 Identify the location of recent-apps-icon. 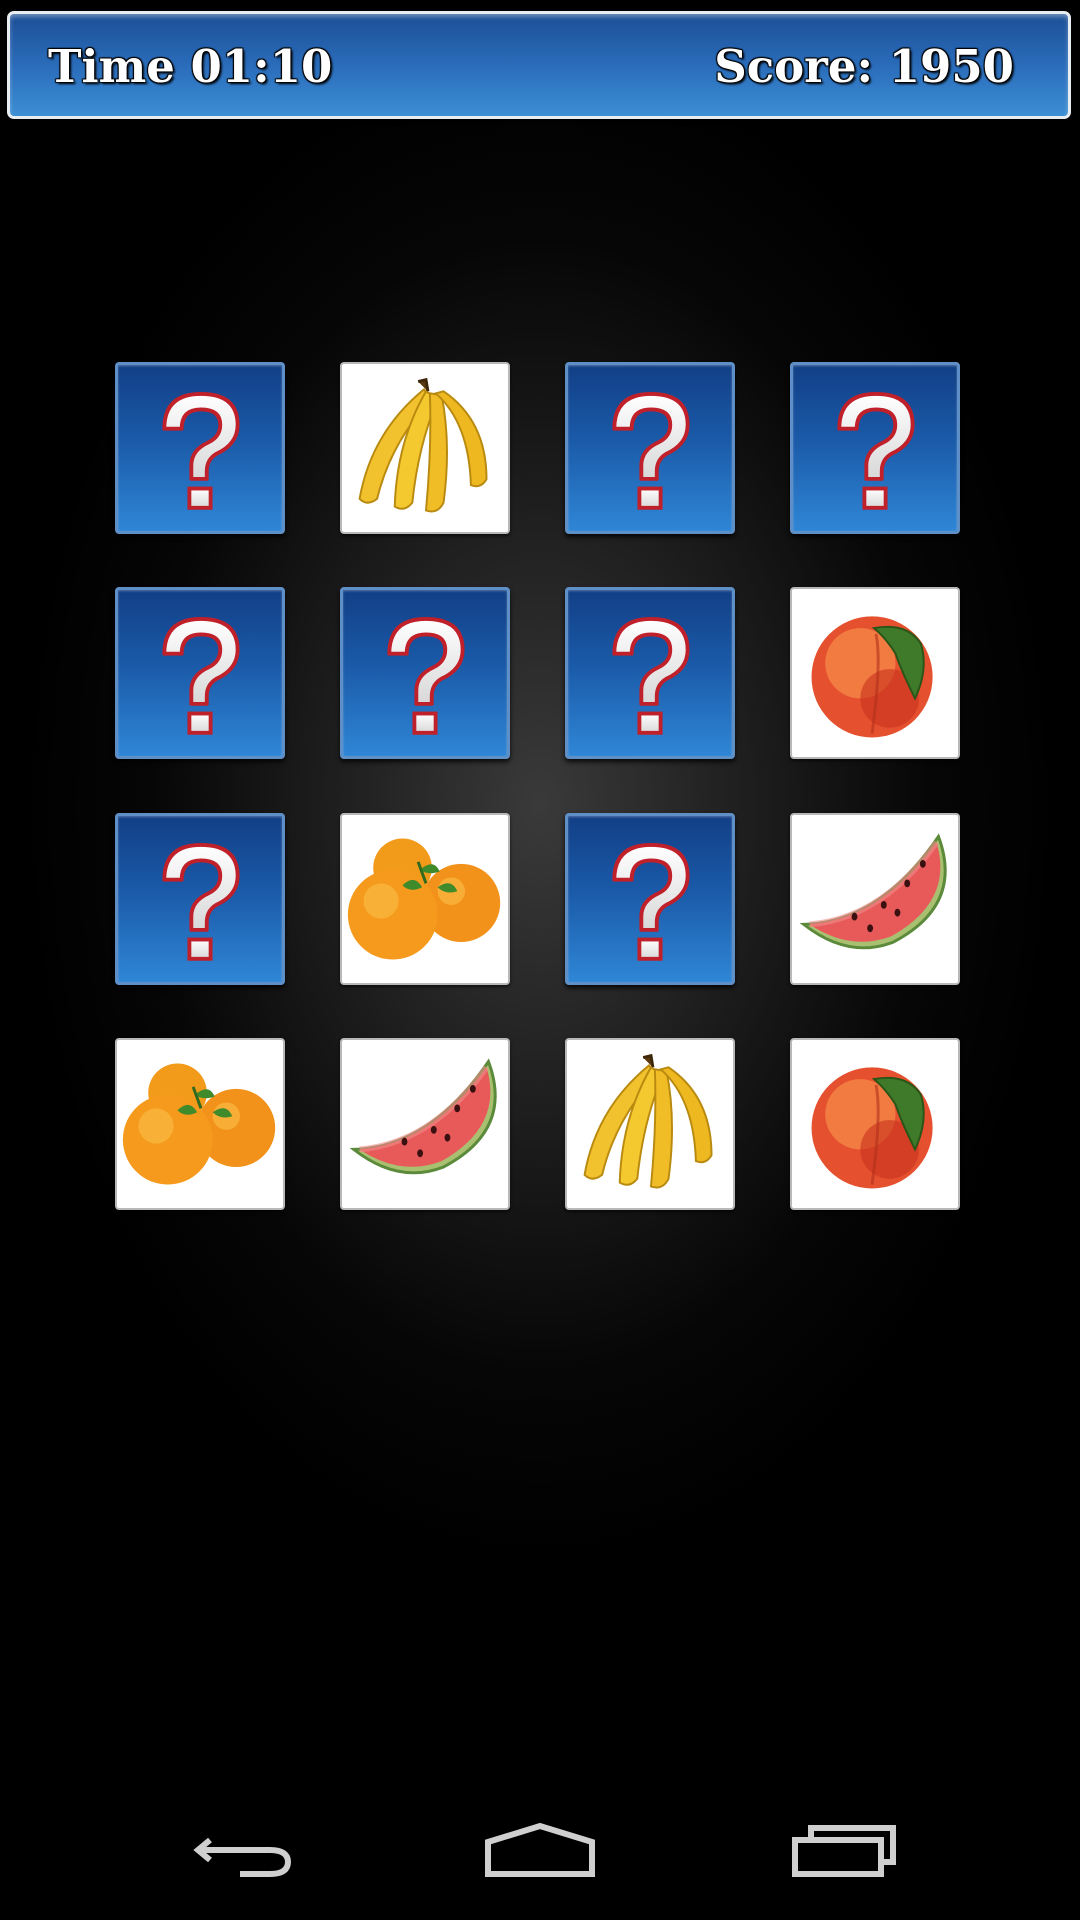
(844, 1851).